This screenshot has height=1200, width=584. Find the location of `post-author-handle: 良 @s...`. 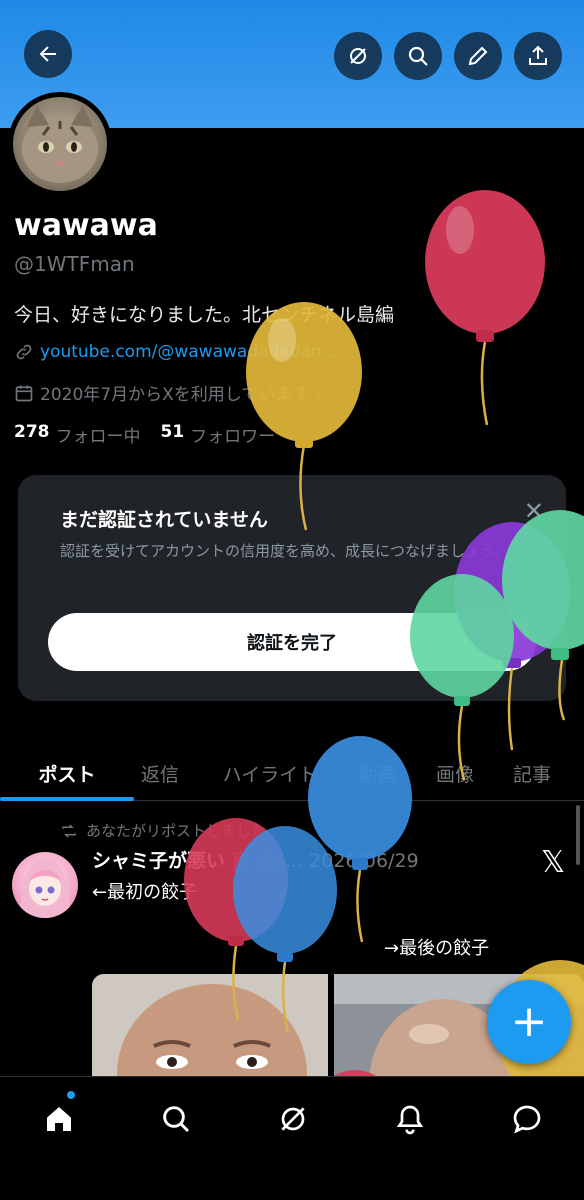

post-author-handle: 良 @s... is located at coordinates (267, 861).